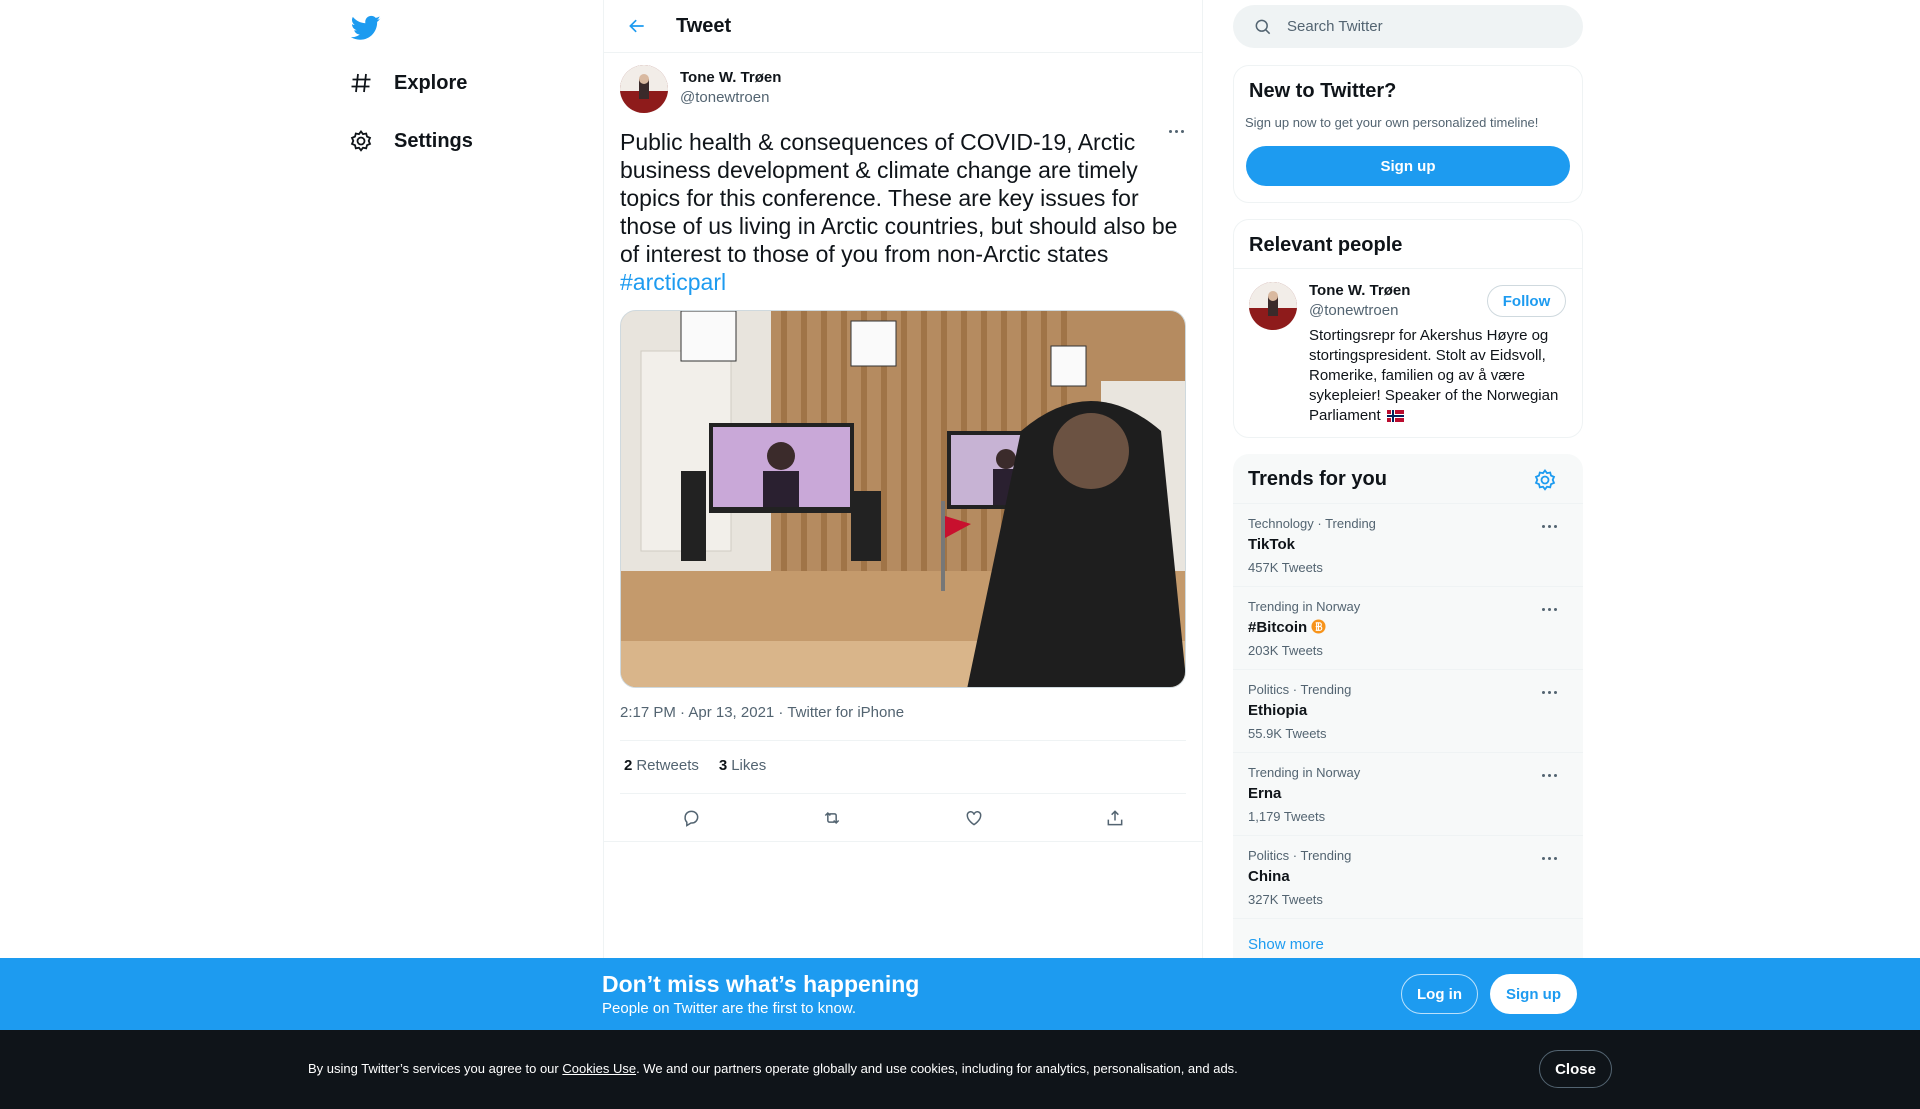 This screenshot has width=1920, height=1109. I want to click on author-handle: @tonewtroen, so click(724, 97).